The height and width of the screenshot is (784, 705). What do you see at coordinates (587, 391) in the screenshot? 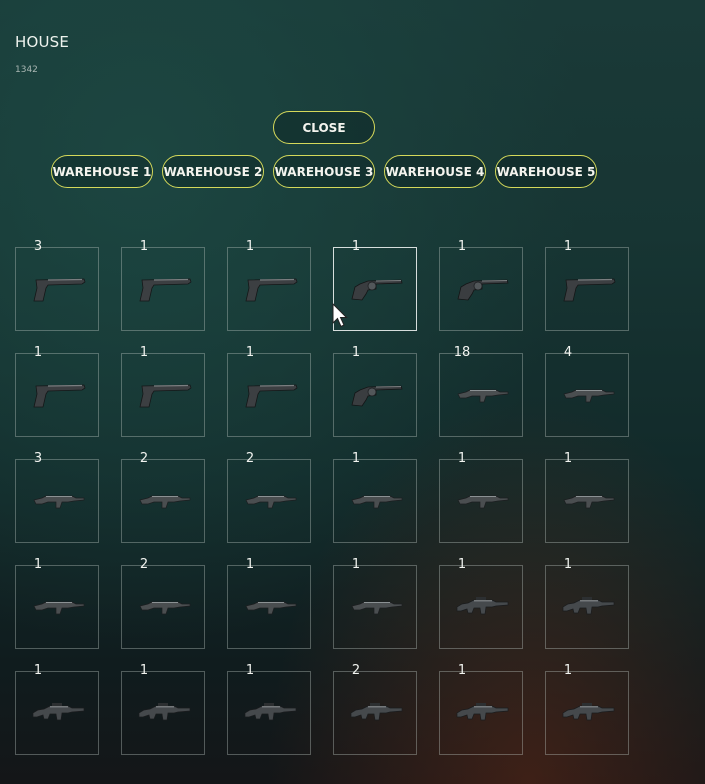
I see `inventory-slot: 4` at bounding box center [587, 391].